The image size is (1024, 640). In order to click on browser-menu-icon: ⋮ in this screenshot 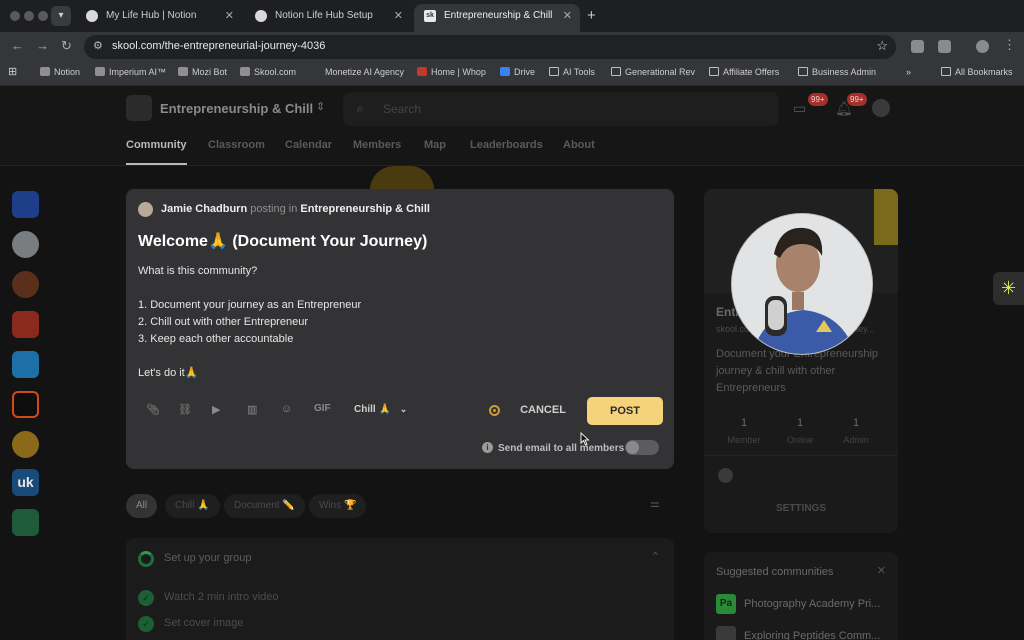, I will do `click(1009, 45)`.